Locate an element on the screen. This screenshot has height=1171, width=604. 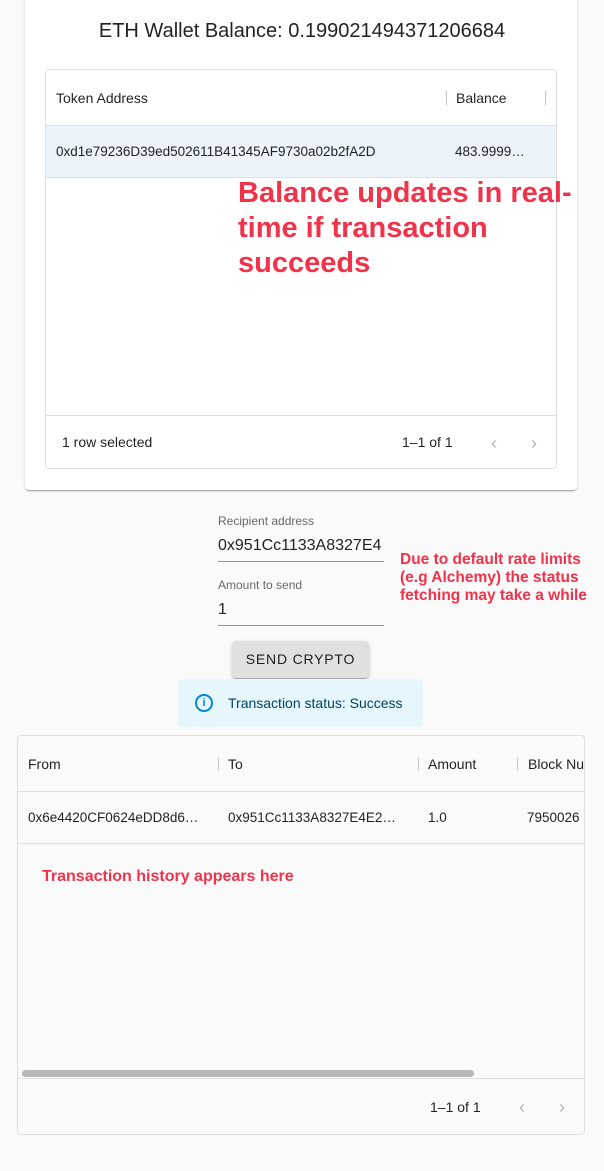
history-grid-header: From To Amount Block Nu is located at coordinates (301, 764).